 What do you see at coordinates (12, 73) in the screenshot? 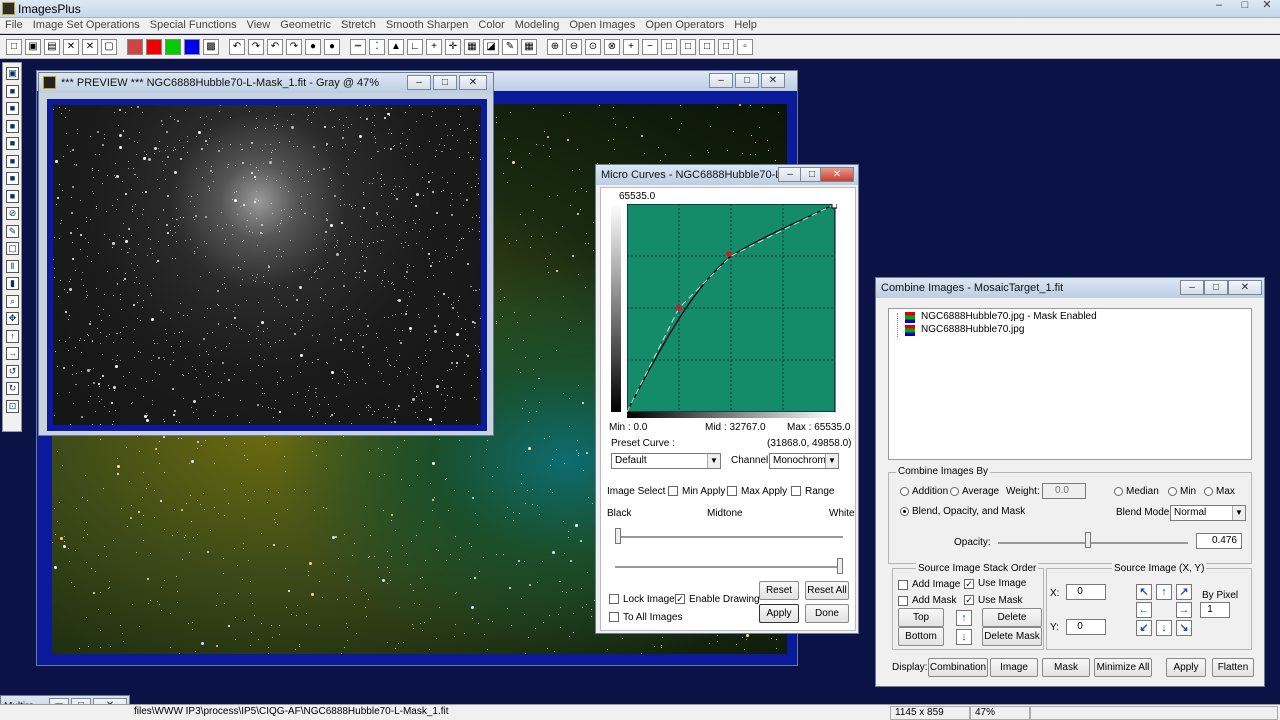
I see `save-icon: ▣` at bounding box center [12, 73].